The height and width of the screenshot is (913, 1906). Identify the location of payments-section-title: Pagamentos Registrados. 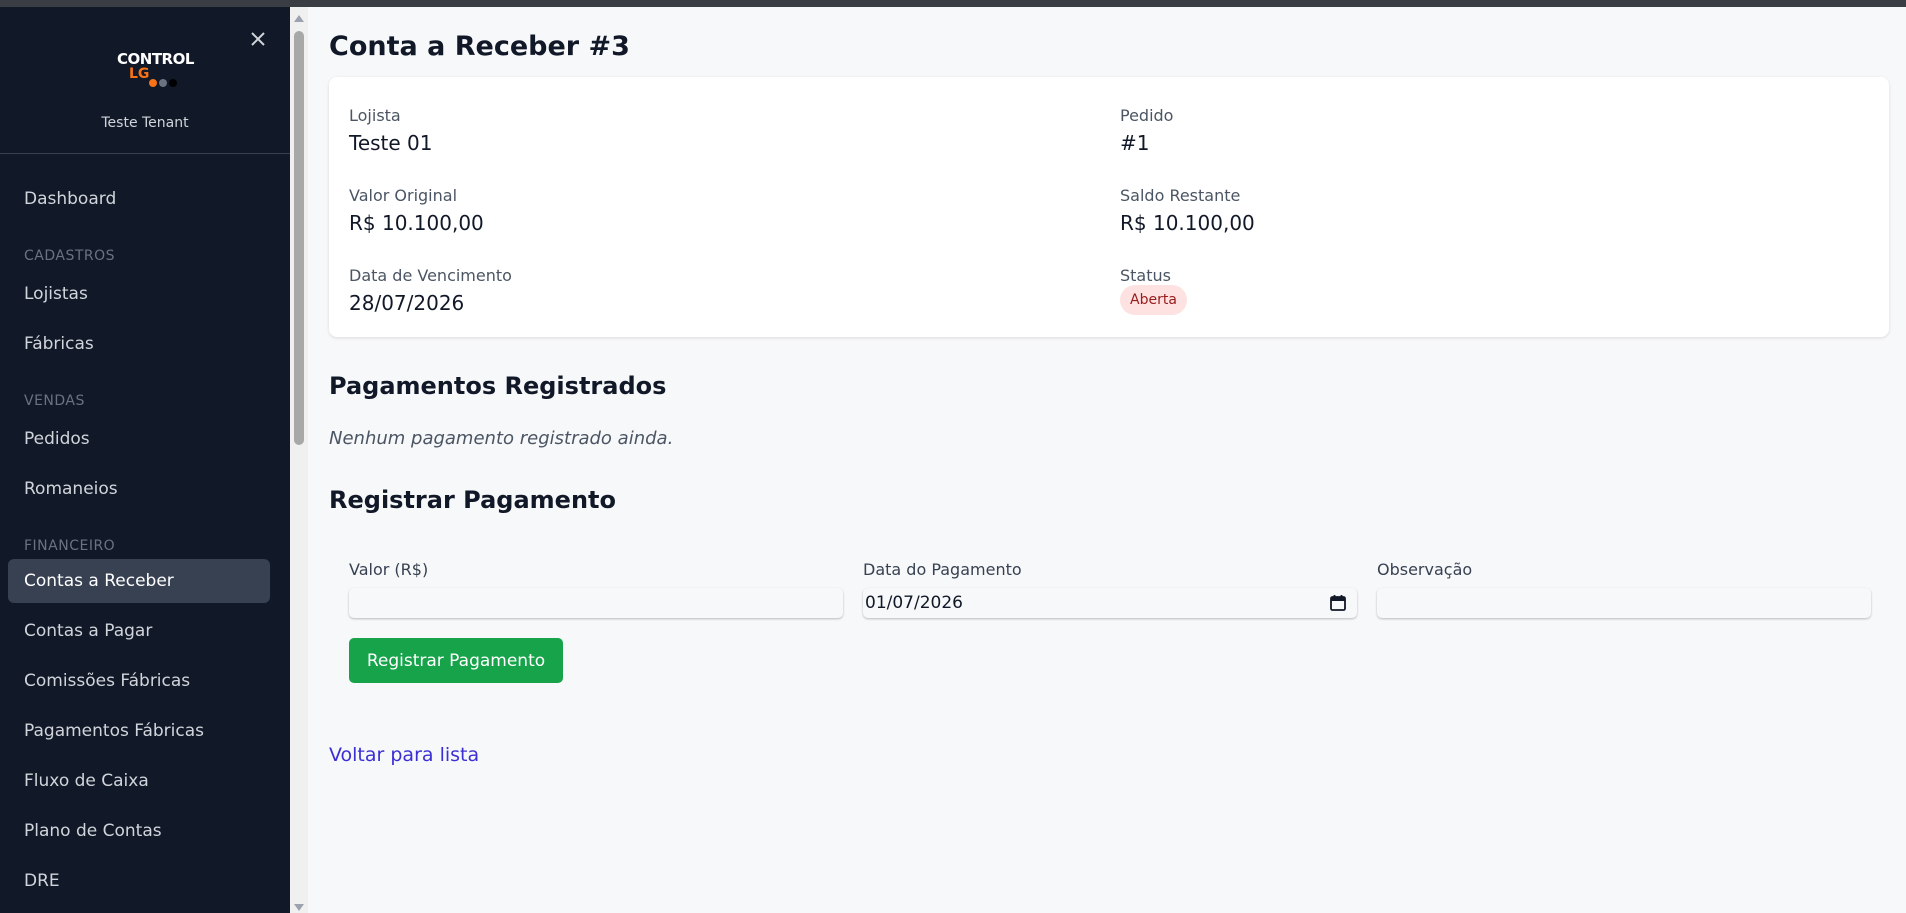
(498, 386).